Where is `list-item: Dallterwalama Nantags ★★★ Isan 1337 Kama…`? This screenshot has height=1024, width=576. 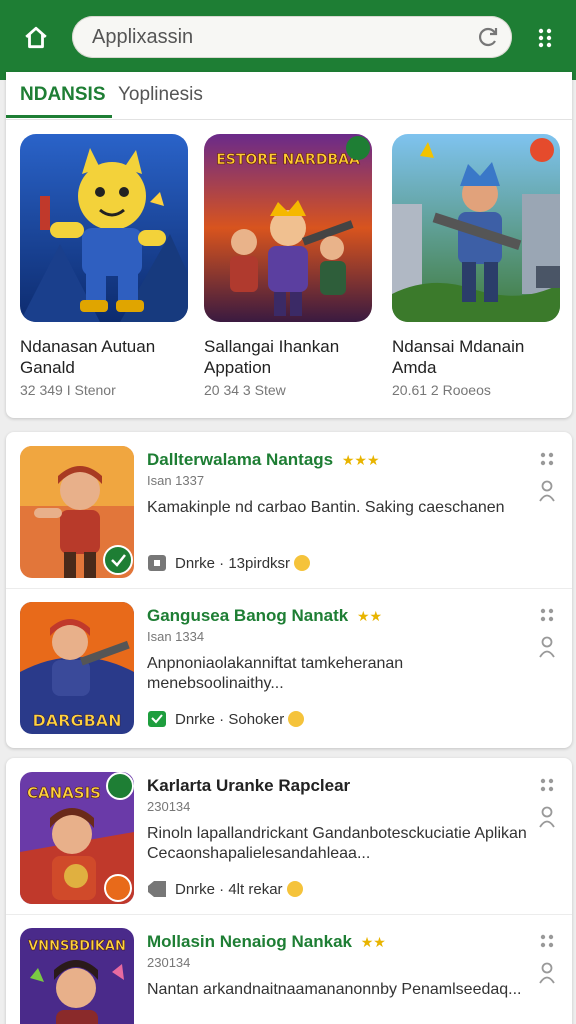
list-item: Dallterwalama Nantags ★★★ Isan 1337 Kama… is located at coordinates (289, 505).